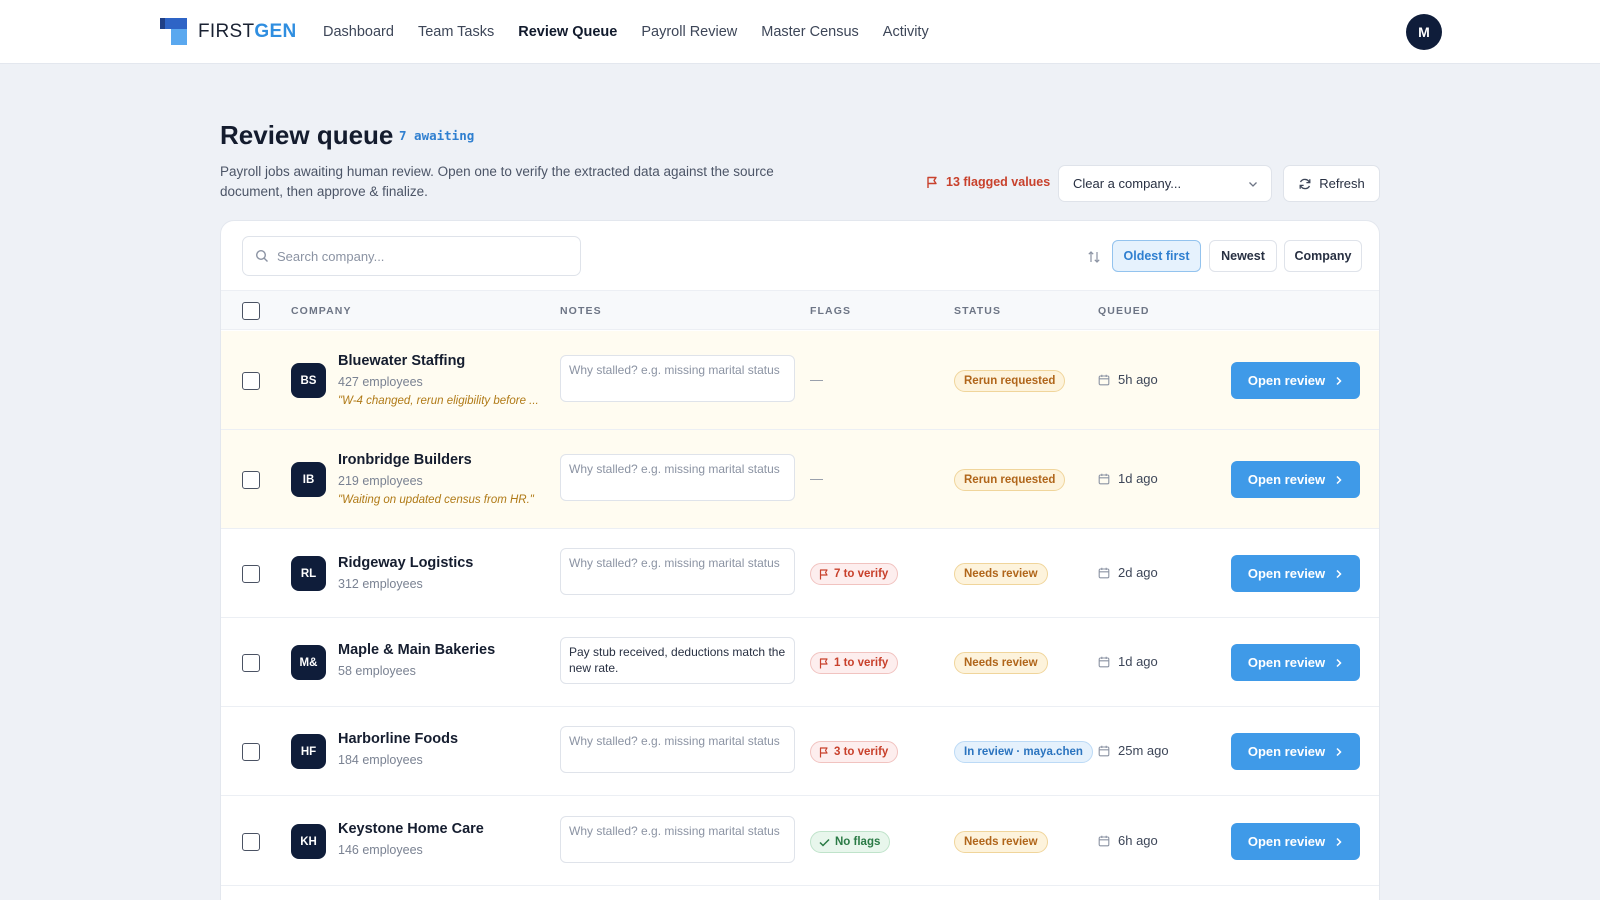 The image size is (1600, 900). I want to click on company-name: Ironbridge Builders, so click(405, 460).